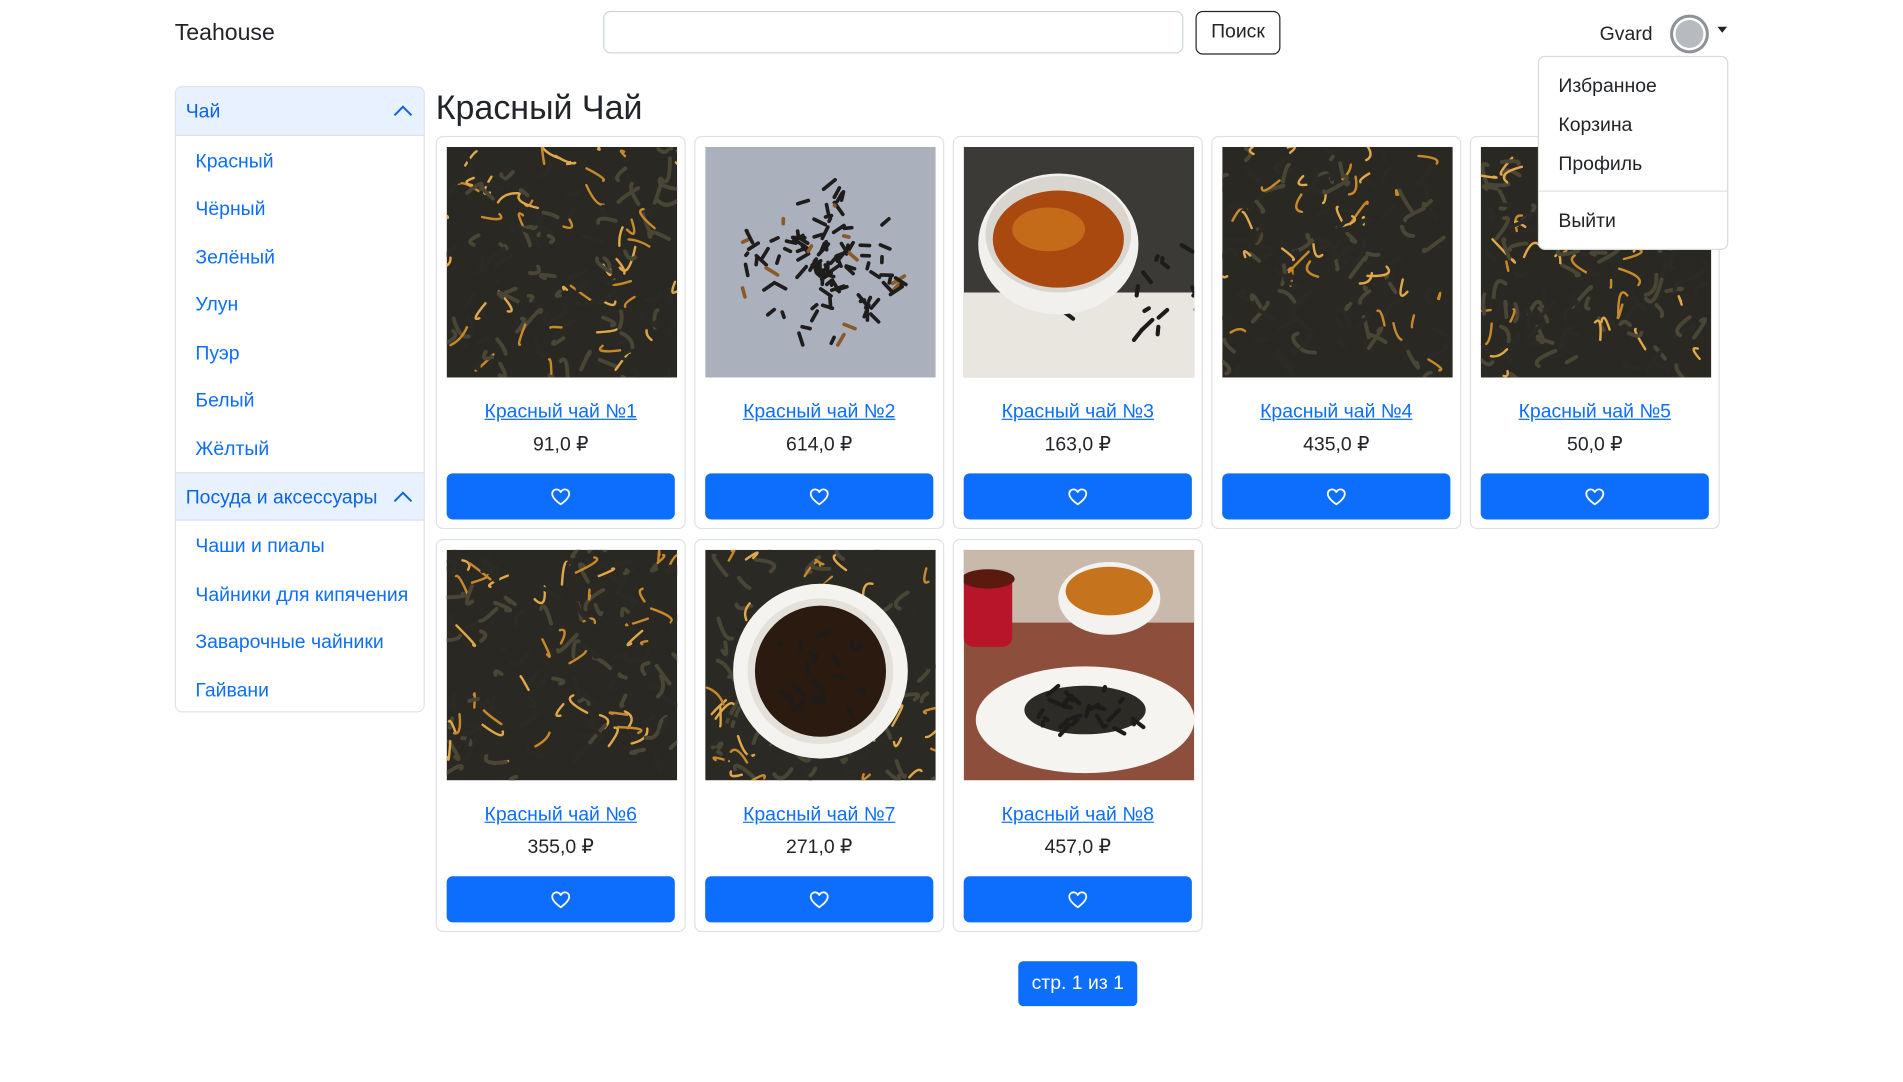 The width and height of the screenshot is (1903, 1082). Describe the element at coordinates (1336, 413) in the screenshot. I see `product-title-link: Красный чай №4` at that location.